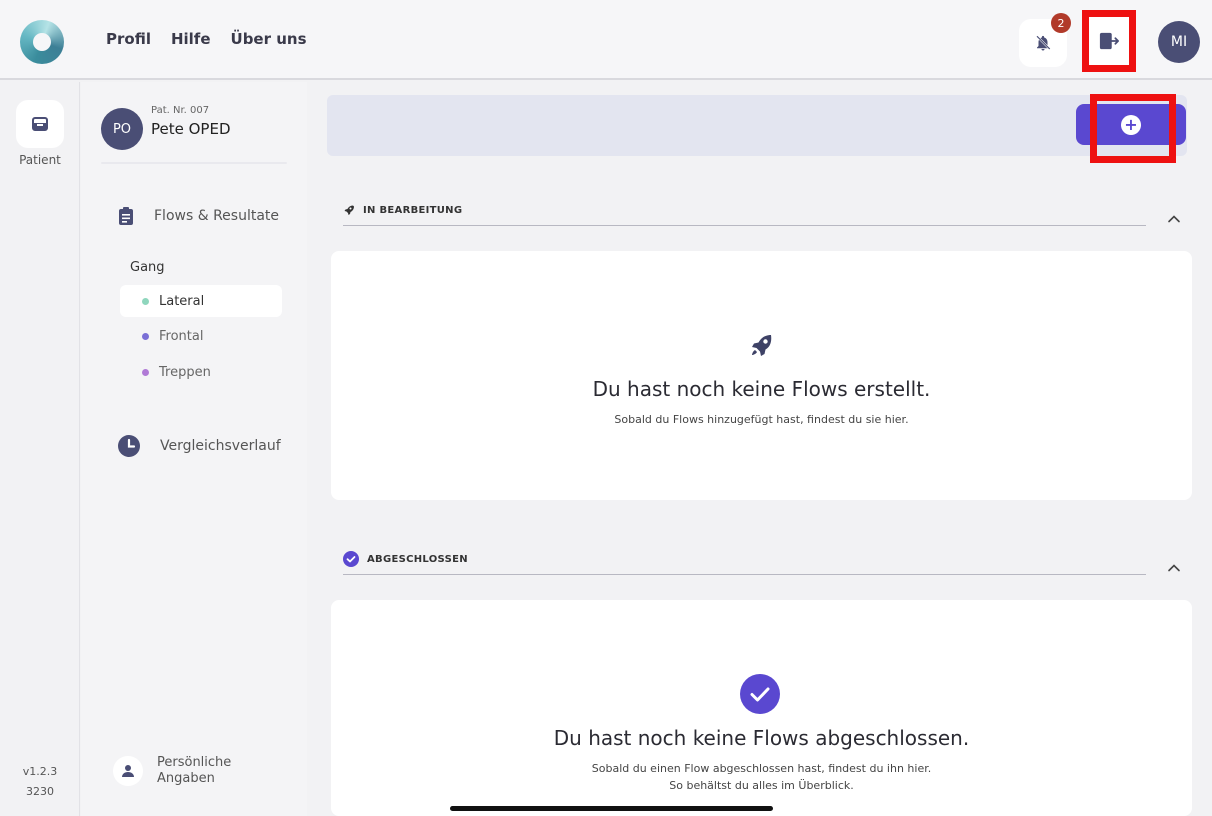 The height and width of the screenshot is (816, 1212). What do you see at coordinates (186, 778) in the screenshot?
I see `personal-label-line2: Angaben` at bounding box center [186, 778].